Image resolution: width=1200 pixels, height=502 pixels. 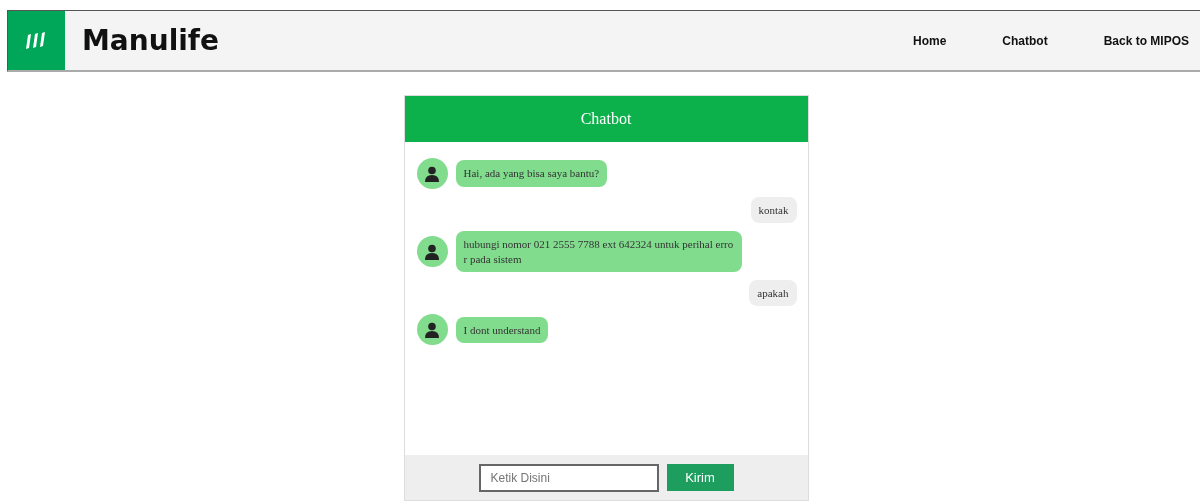 I want to click on message-bubble: I dont understand, so click(x=502, y=329).